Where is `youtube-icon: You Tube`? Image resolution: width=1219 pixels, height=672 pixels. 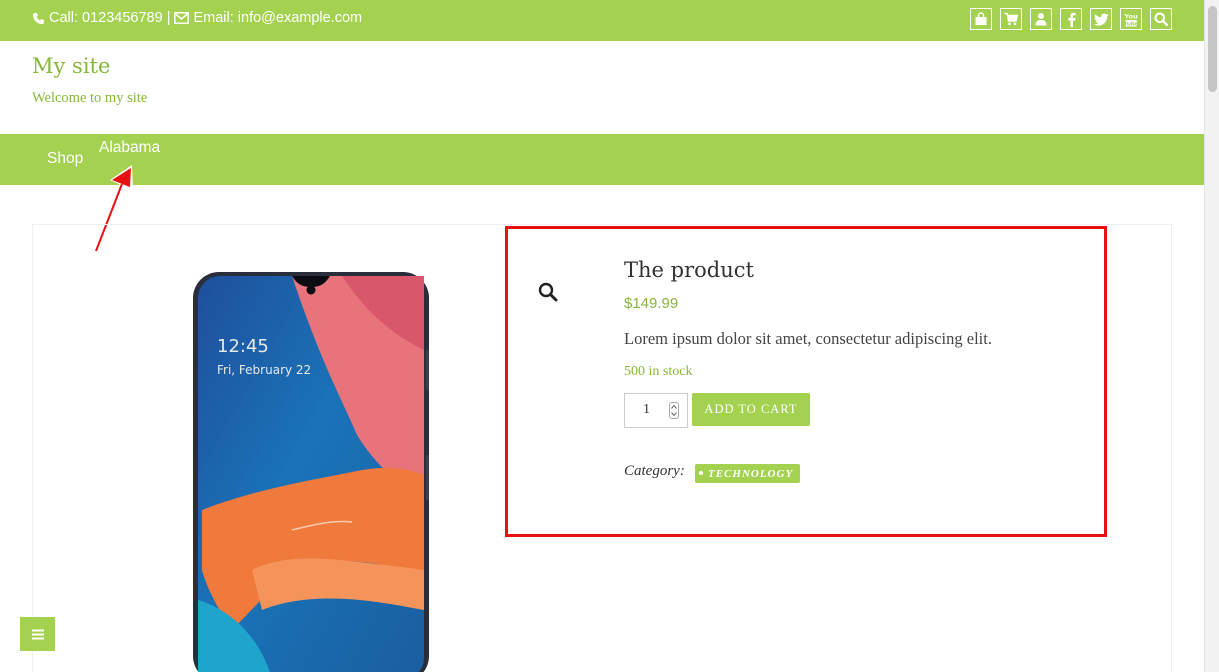 youtube-icon: You Tube is located at coordinates (1131, 19).